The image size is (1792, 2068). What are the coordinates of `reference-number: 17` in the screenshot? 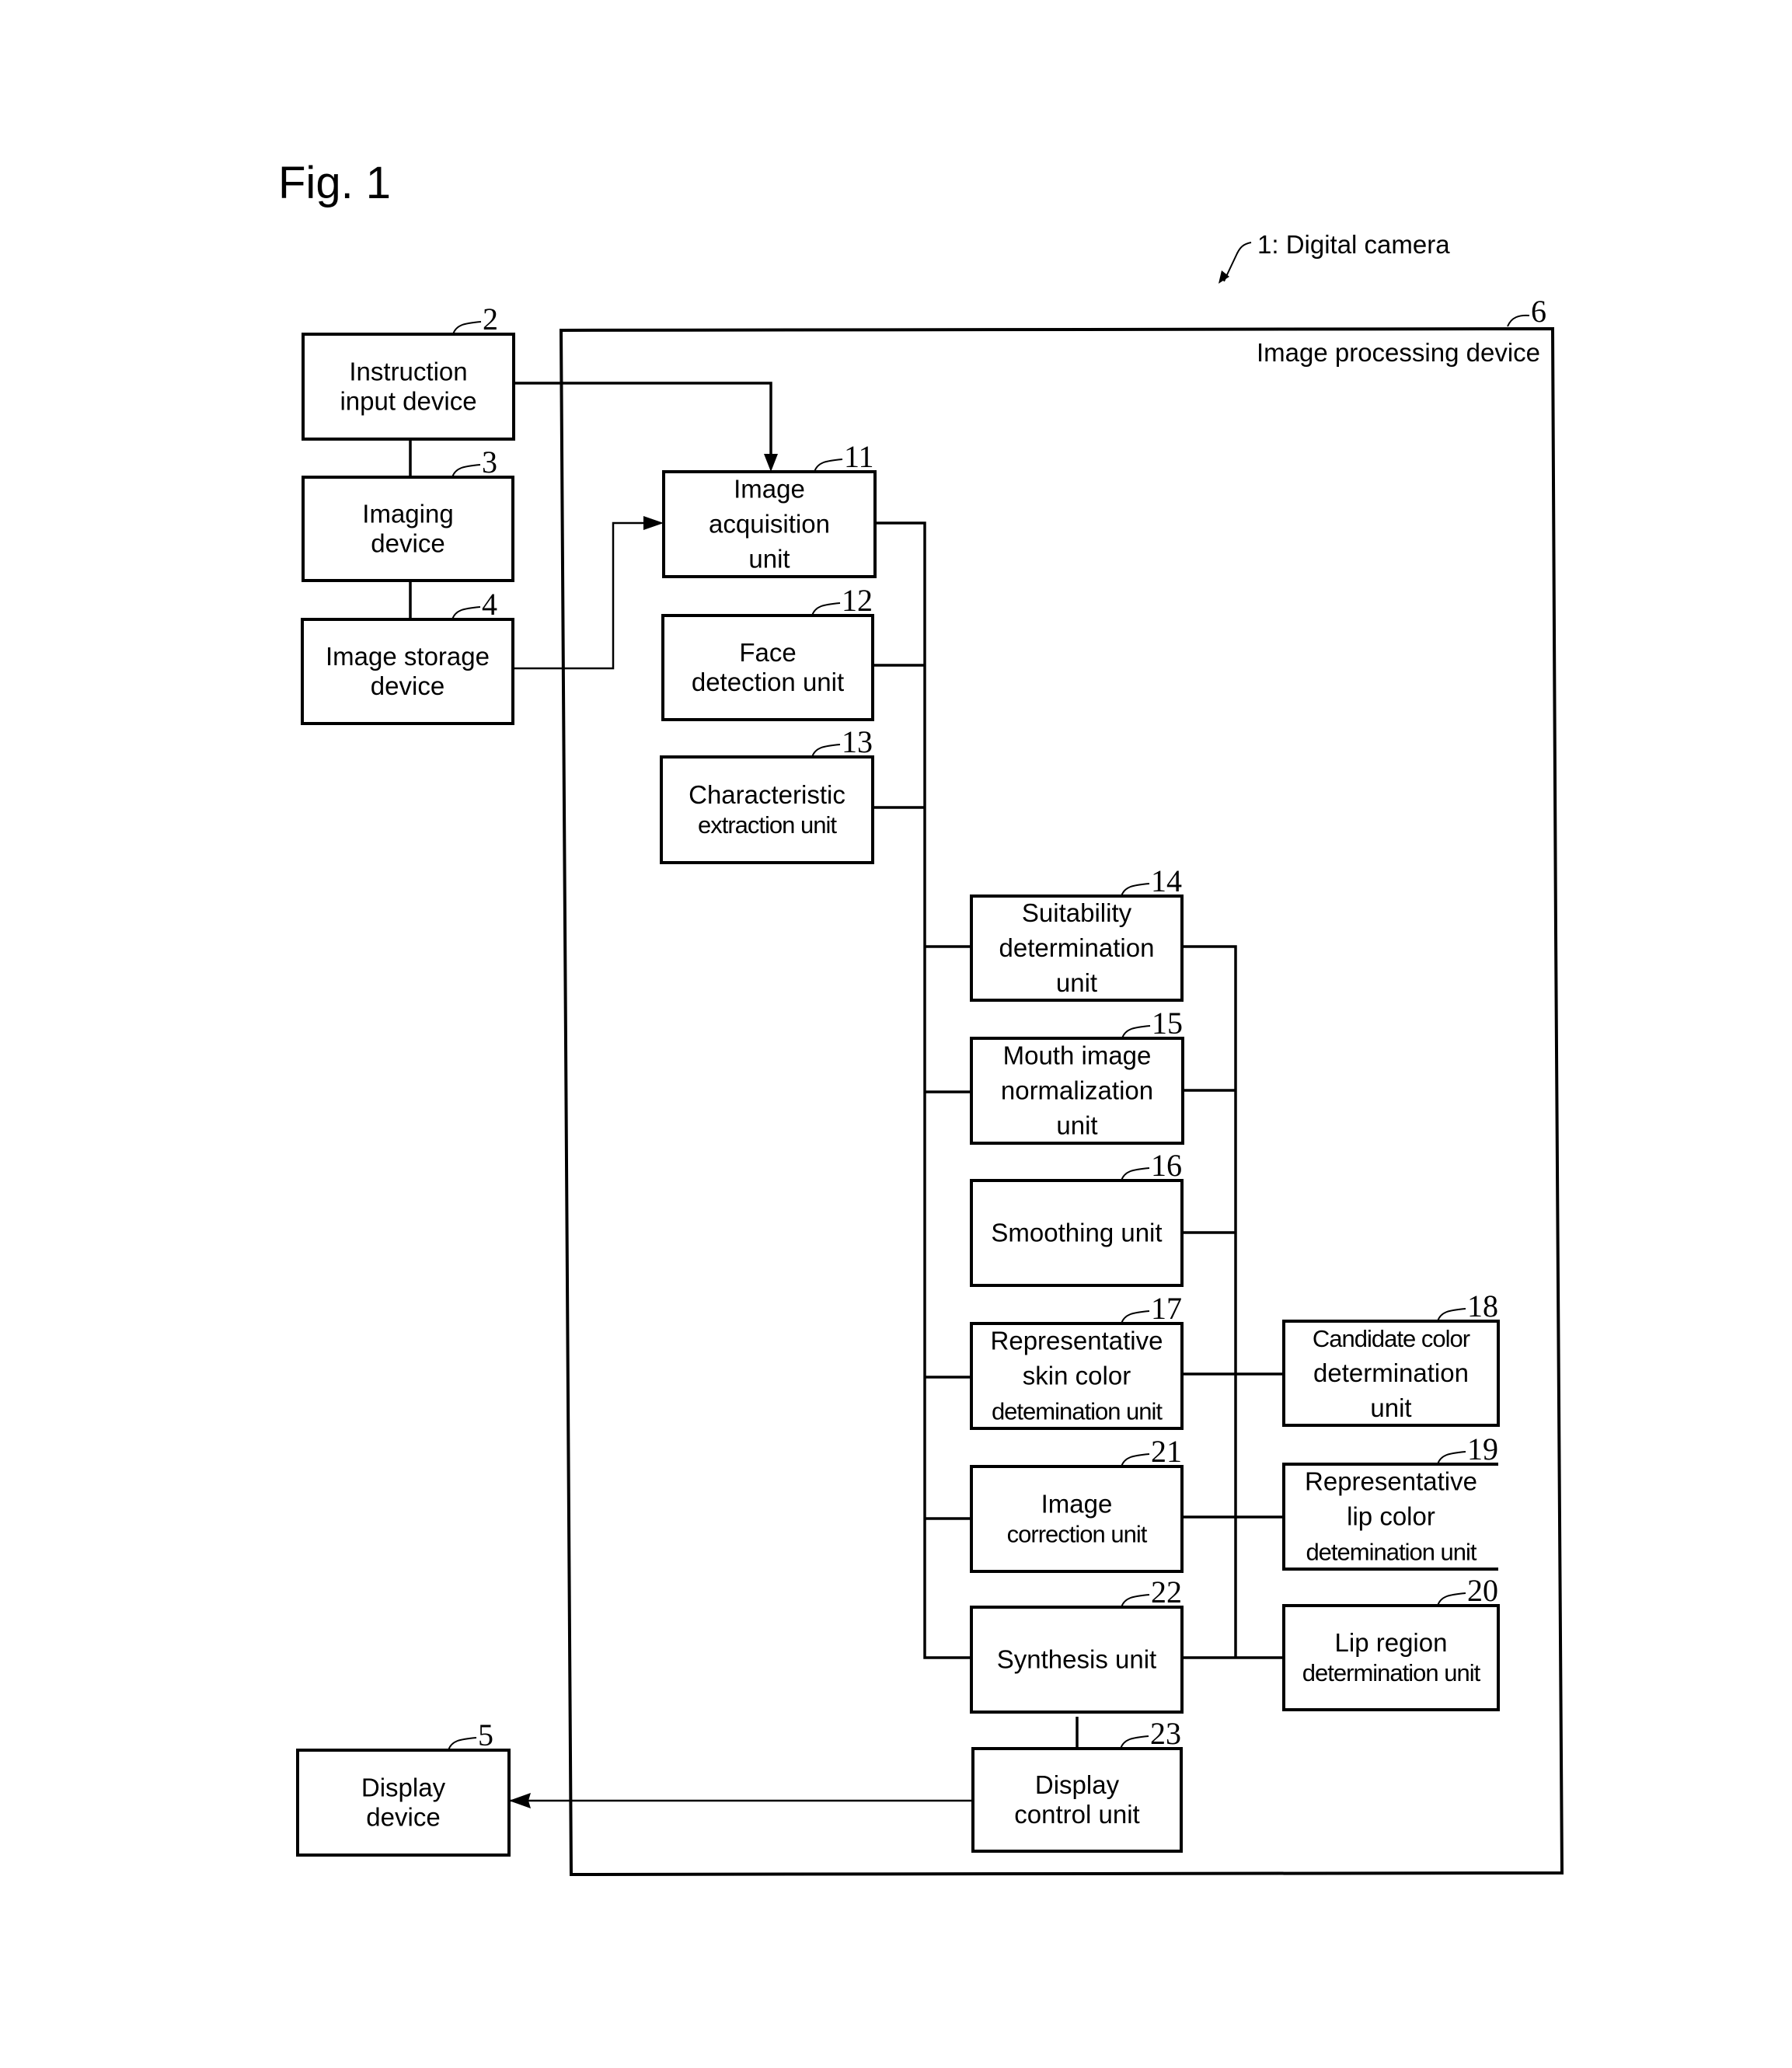 It's located at (1166, 1309).